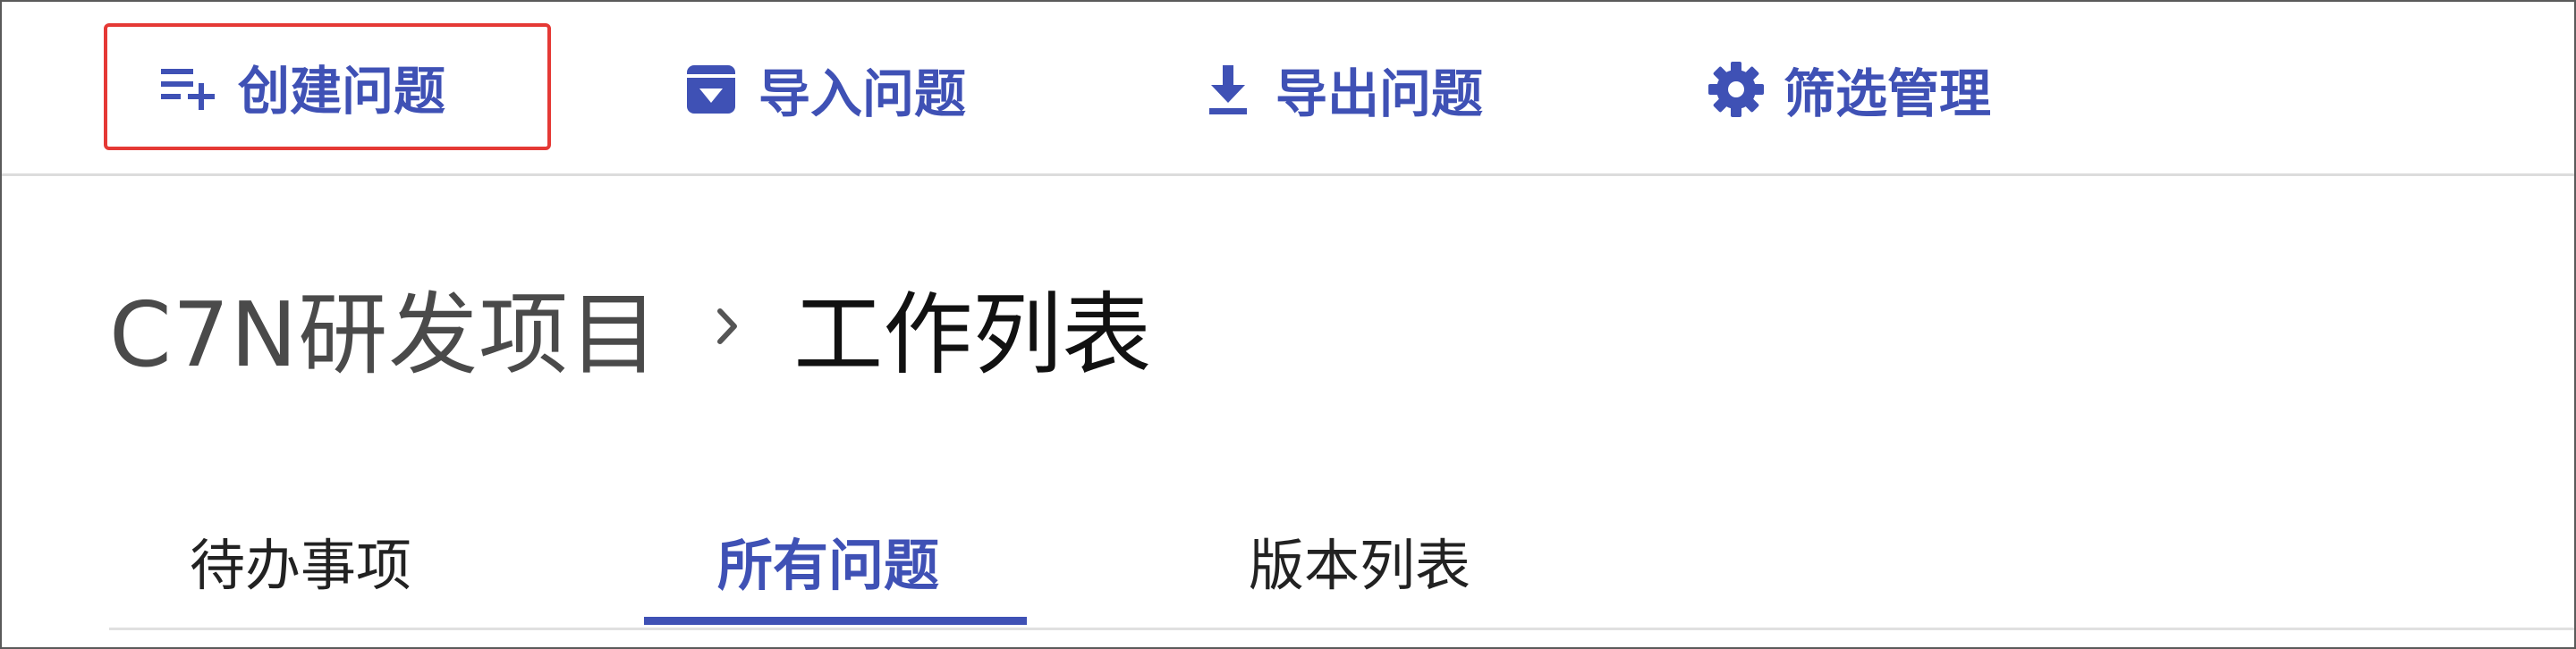 The image size is (2576, 649). What do you see at coordinates (1359, 560) in the screenshot?
I see `tab-version-list: 版本列表` at bounding box center [1359, 560].